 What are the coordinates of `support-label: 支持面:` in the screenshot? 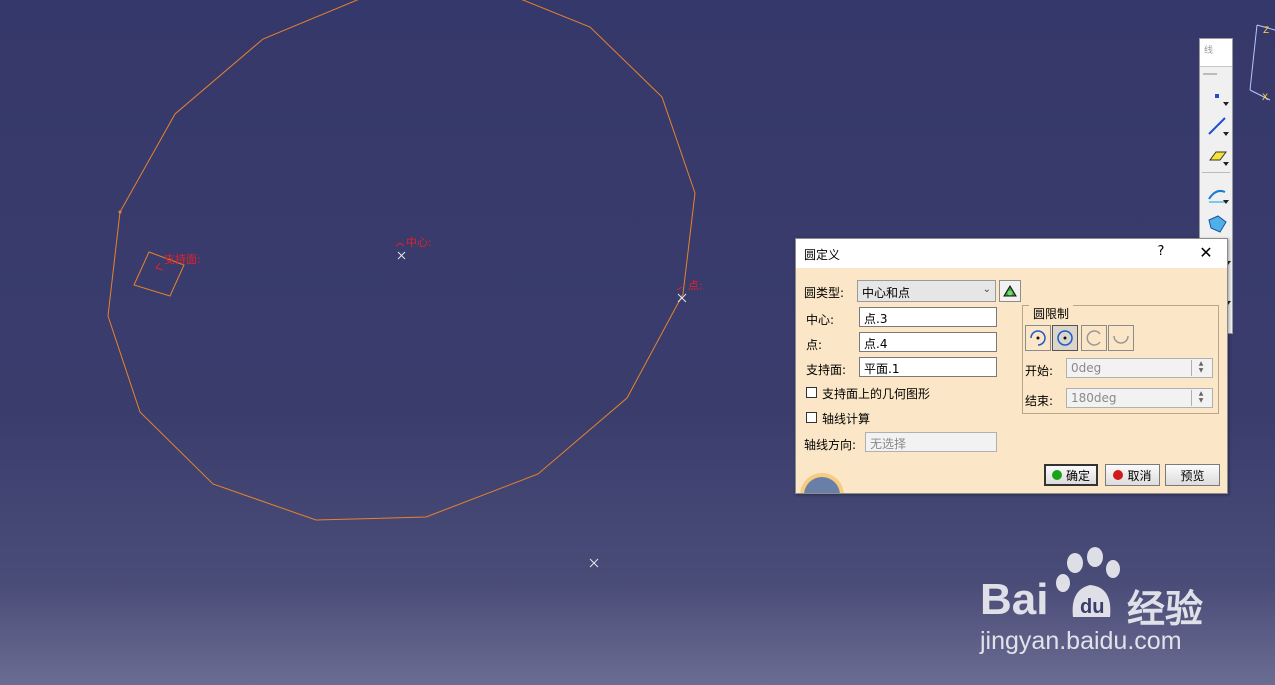 It's located at (182, 259).